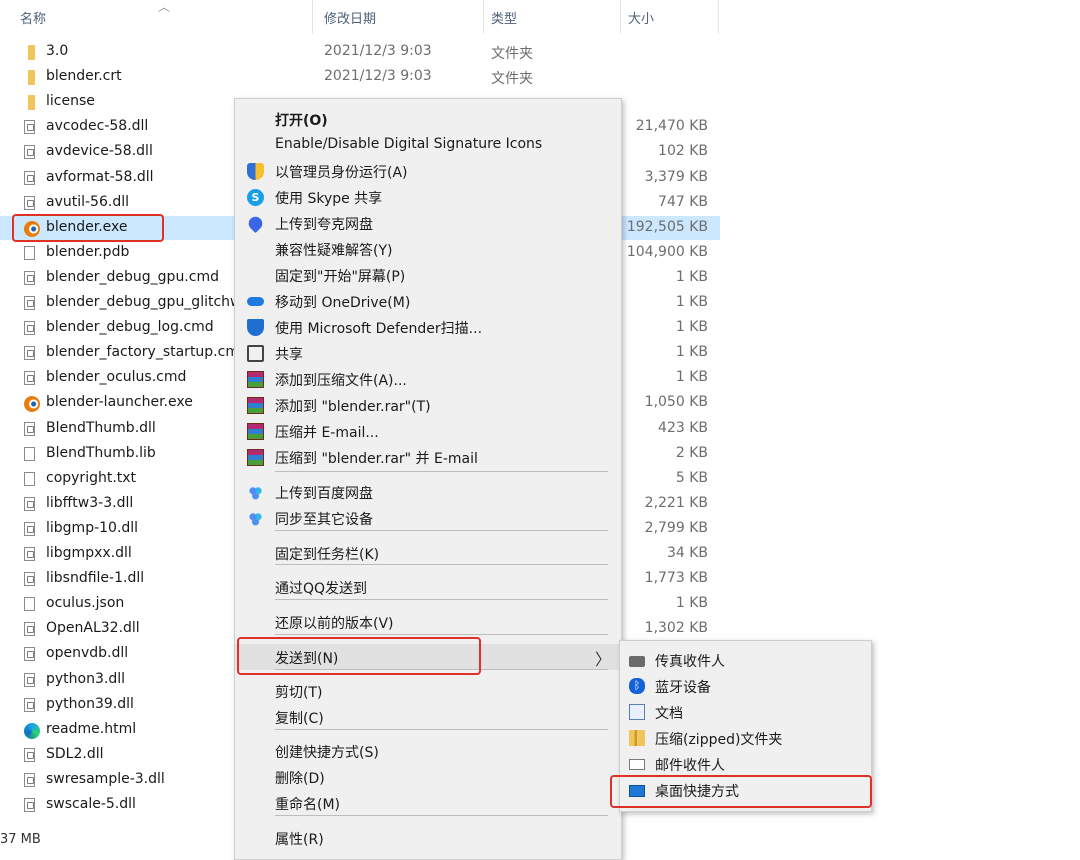  I want to click on file-name: blender.crt, so click(84, 76).